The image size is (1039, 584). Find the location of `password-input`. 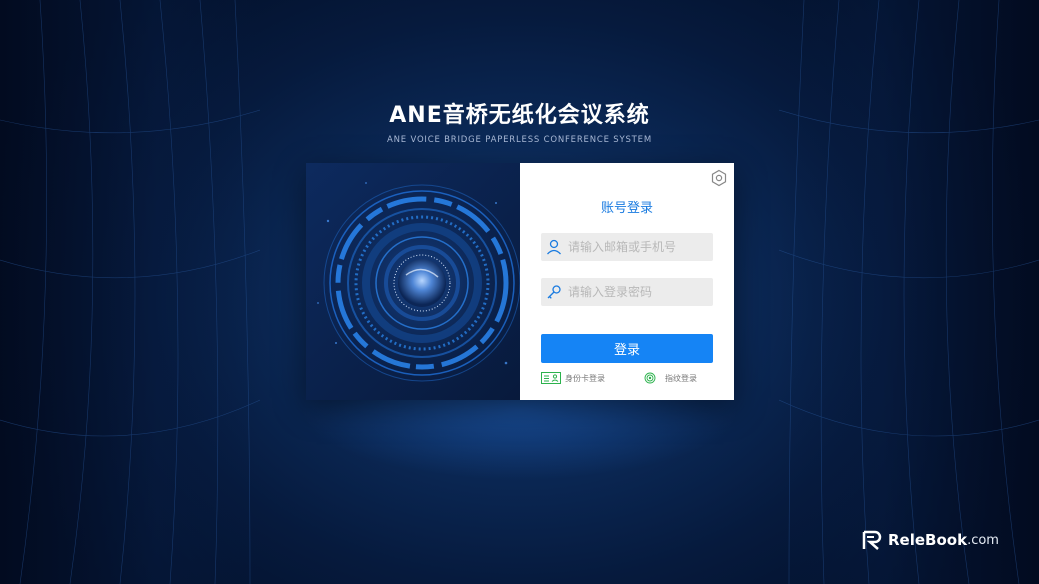

password-input is located at coordinates (638, 292).